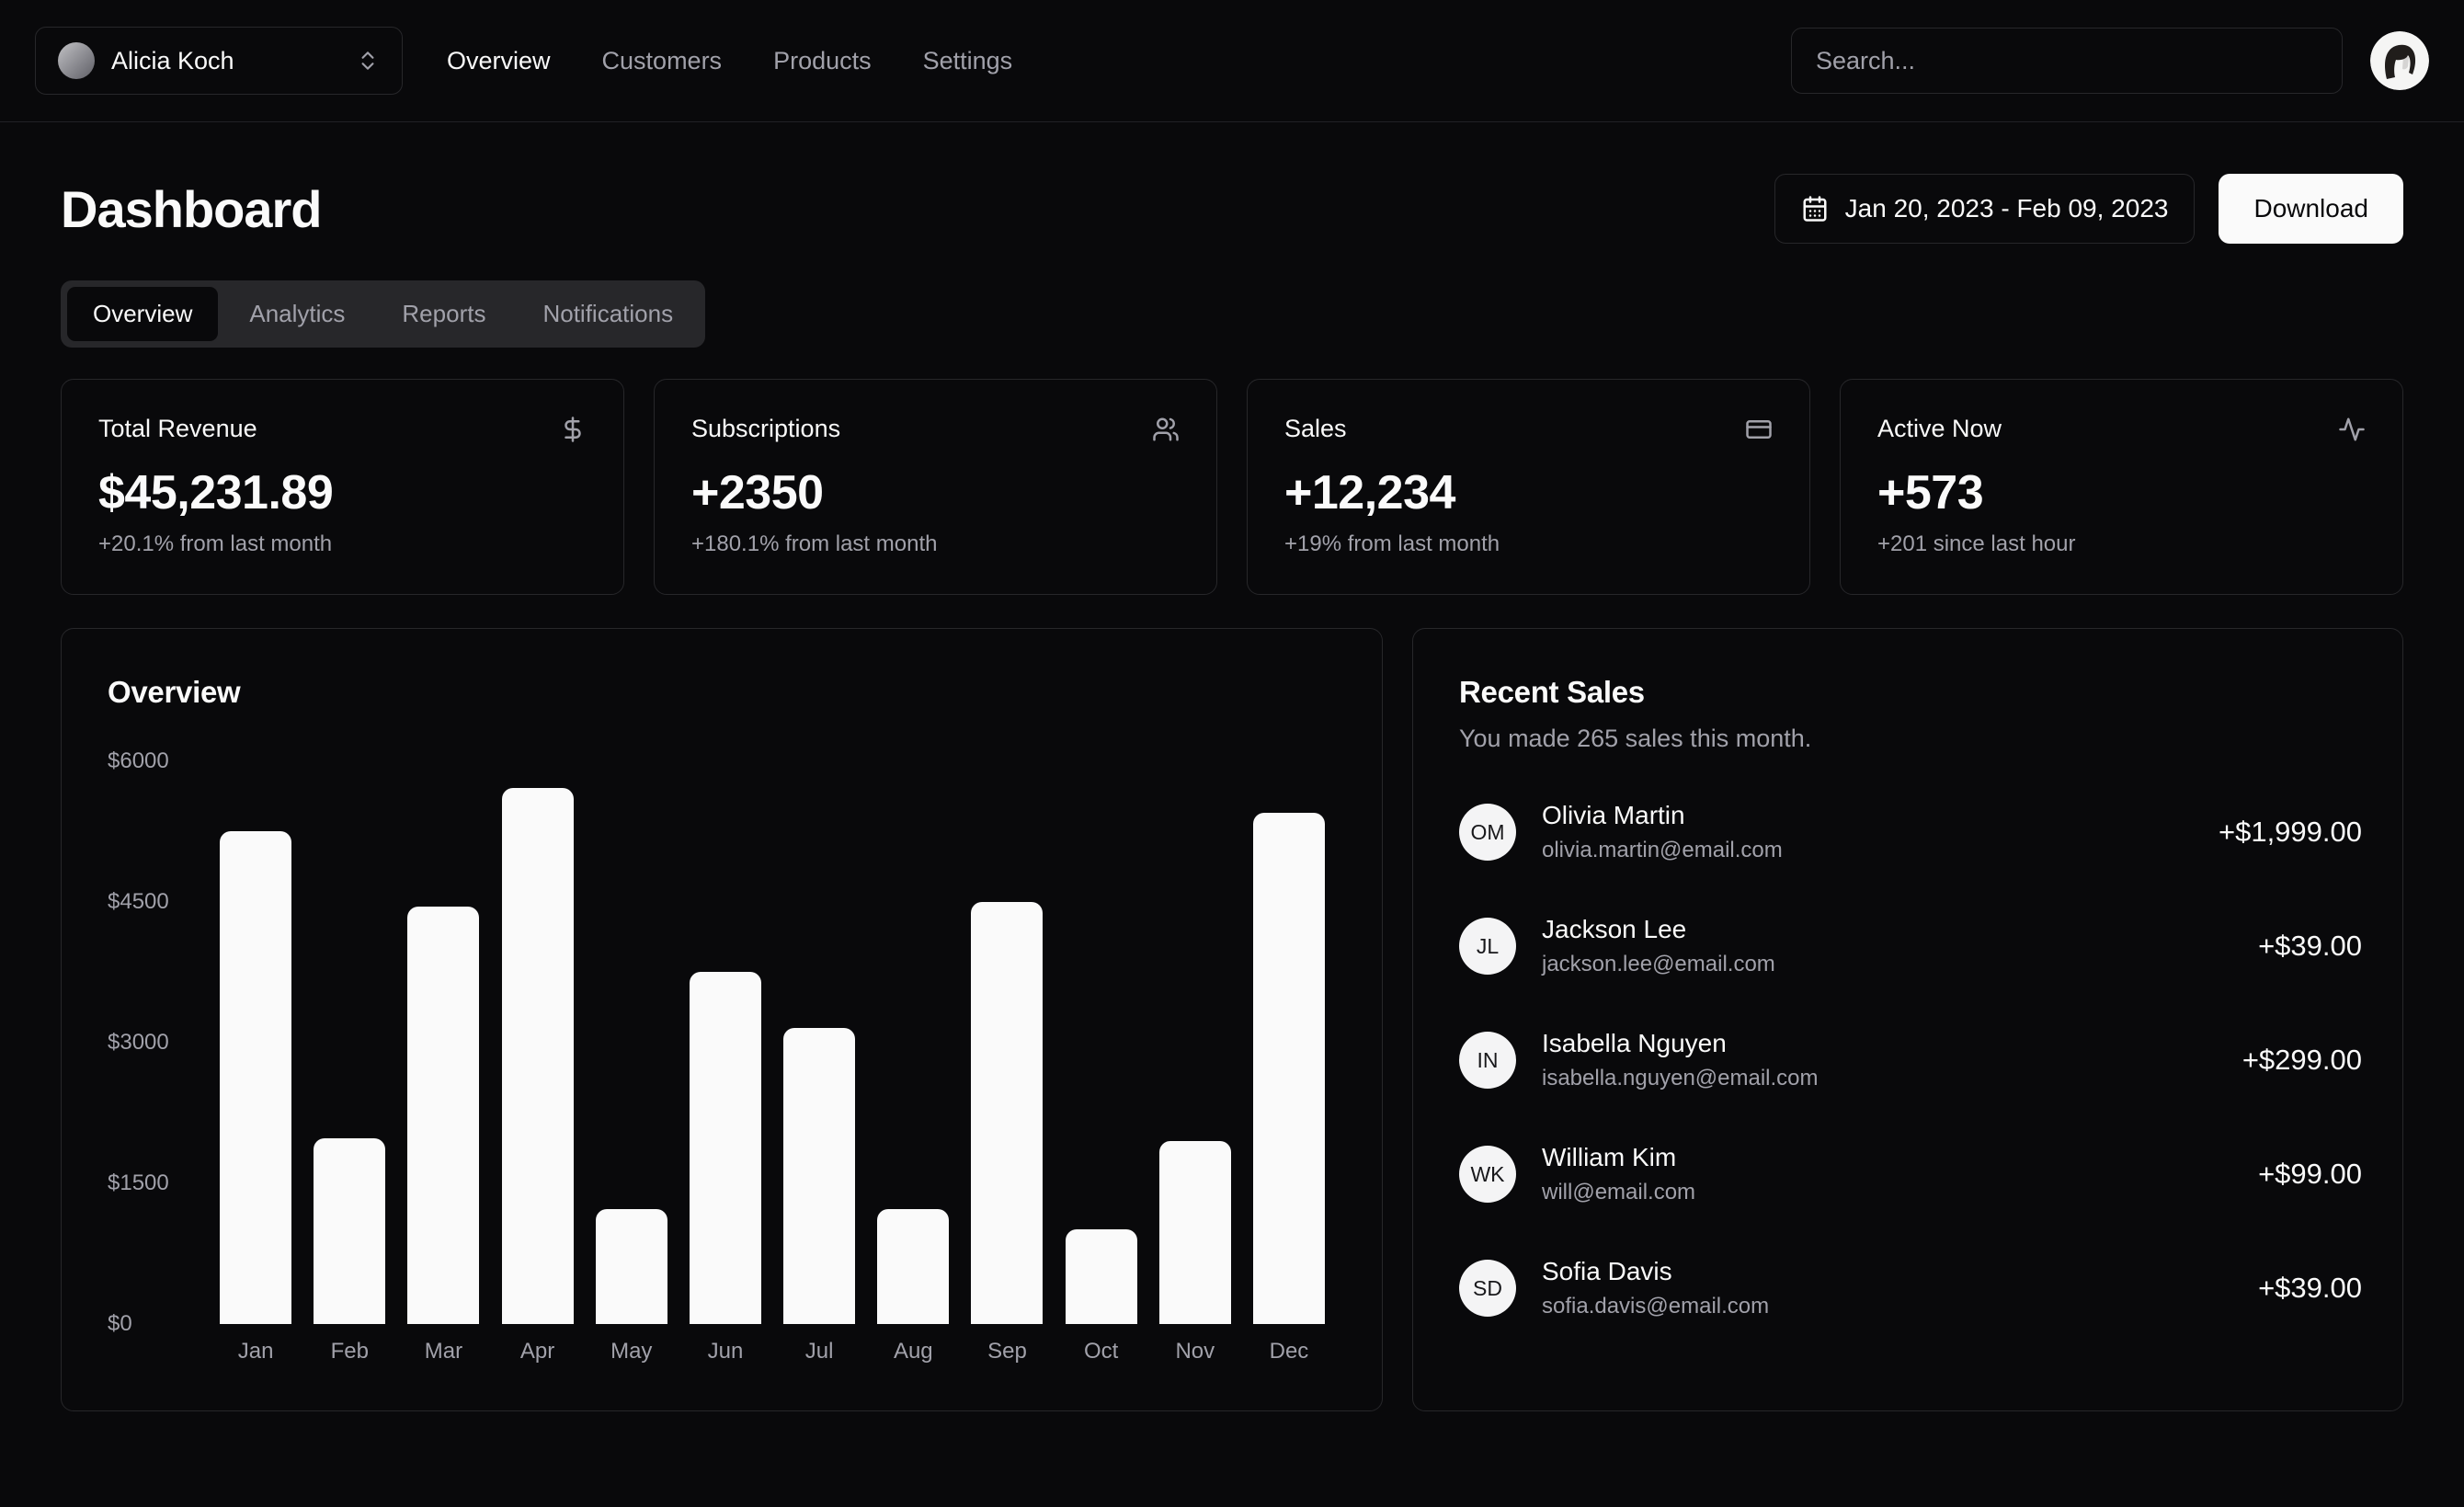  Describe the element at coordinates (443, 1115) in the screenshot. I see `bar-mar` at that location.